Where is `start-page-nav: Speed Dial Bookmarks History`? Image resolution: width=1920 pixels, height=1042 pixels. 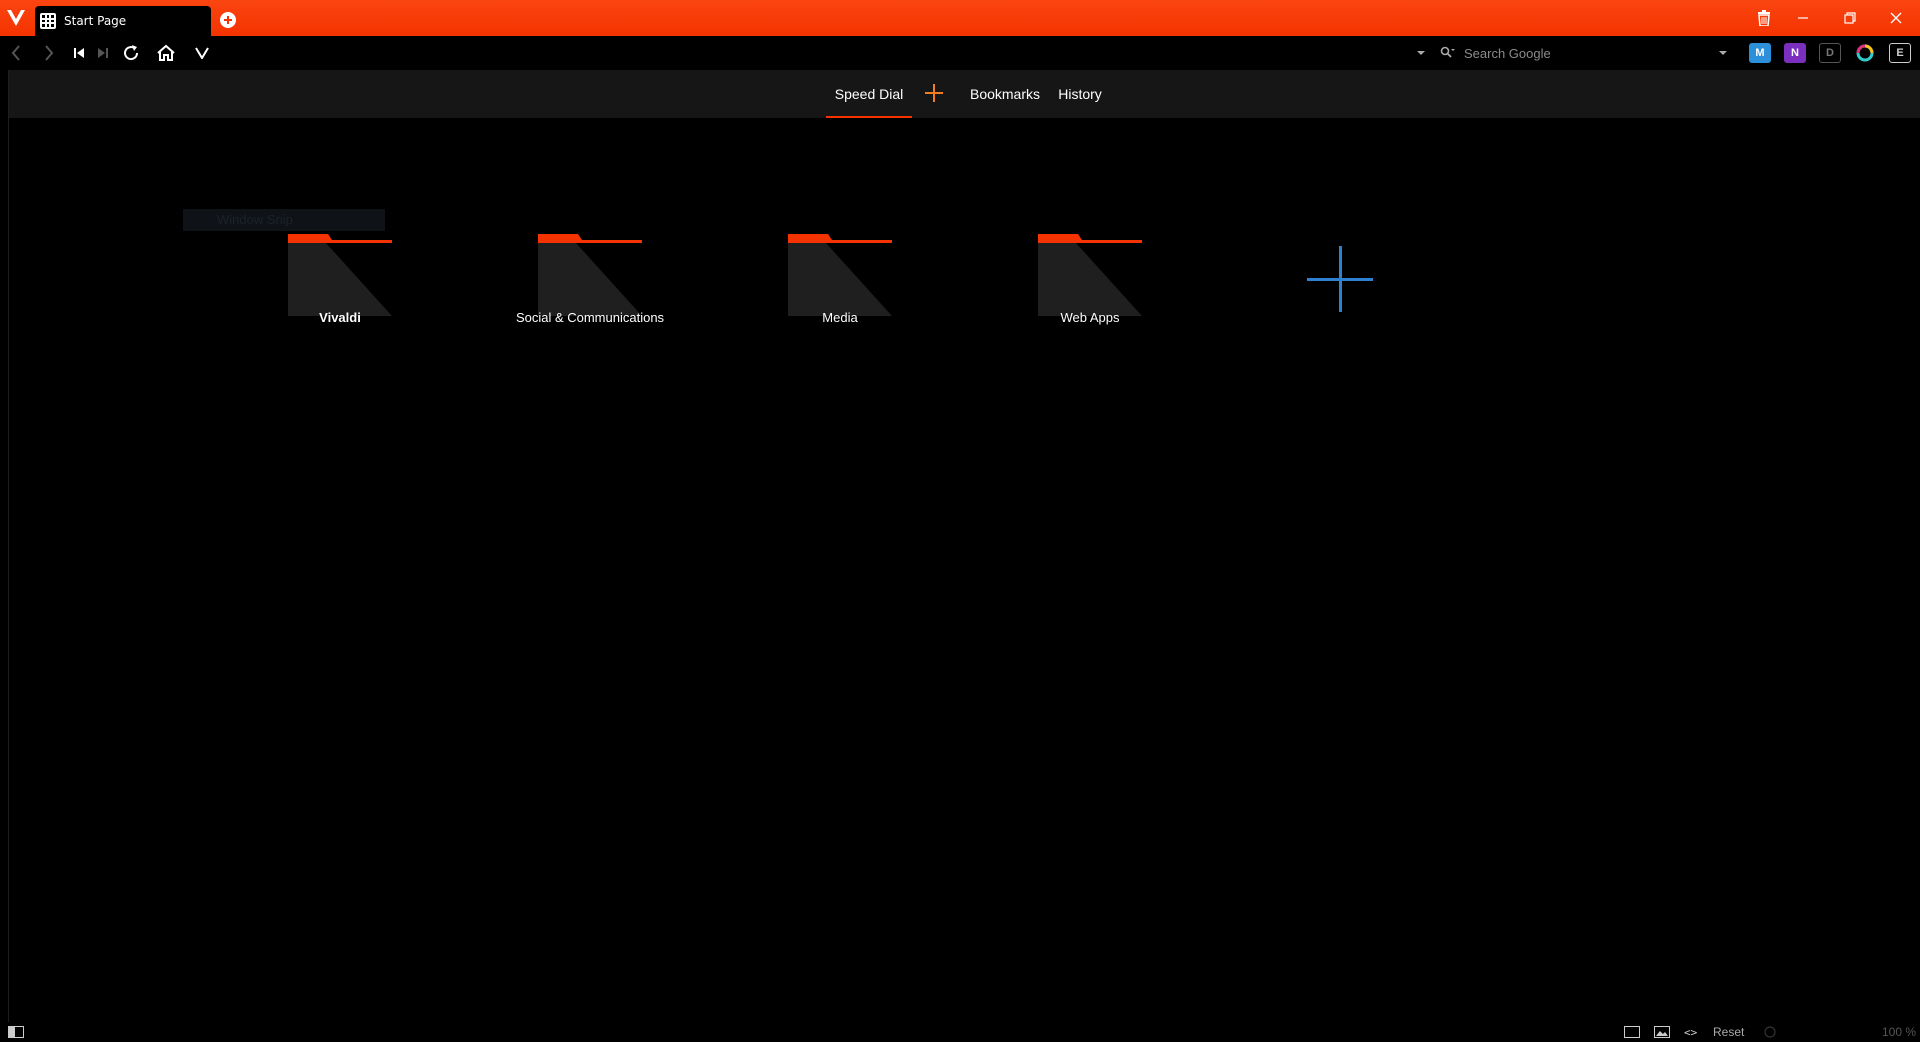 start-page-nav: Speed Dial Bookmarks History is located at coordinates (964, 94).